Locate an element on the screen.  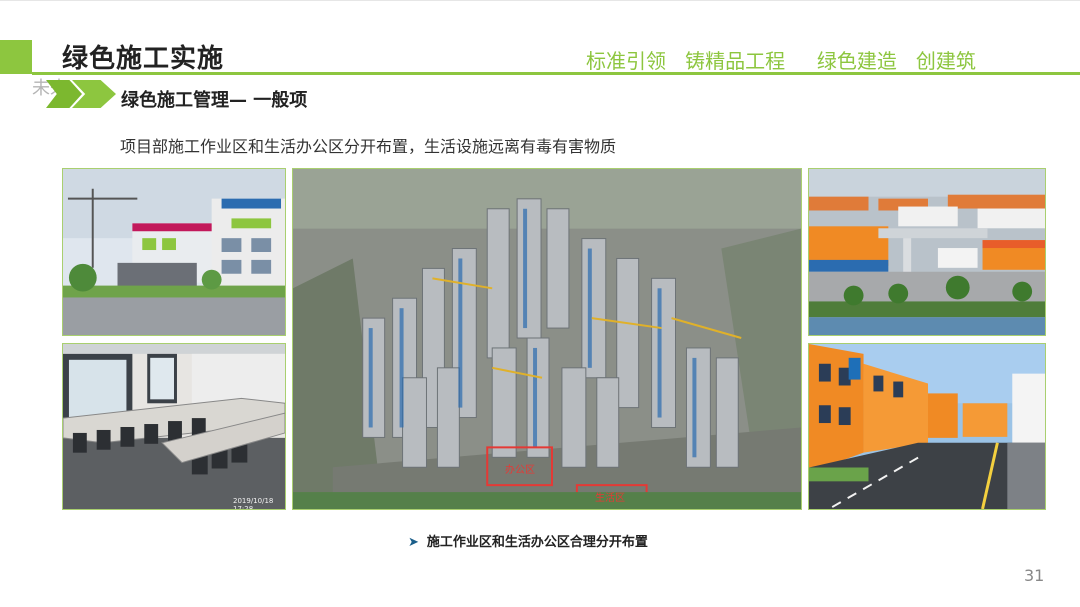
office-building-photo is located at coordinates (174, 252).